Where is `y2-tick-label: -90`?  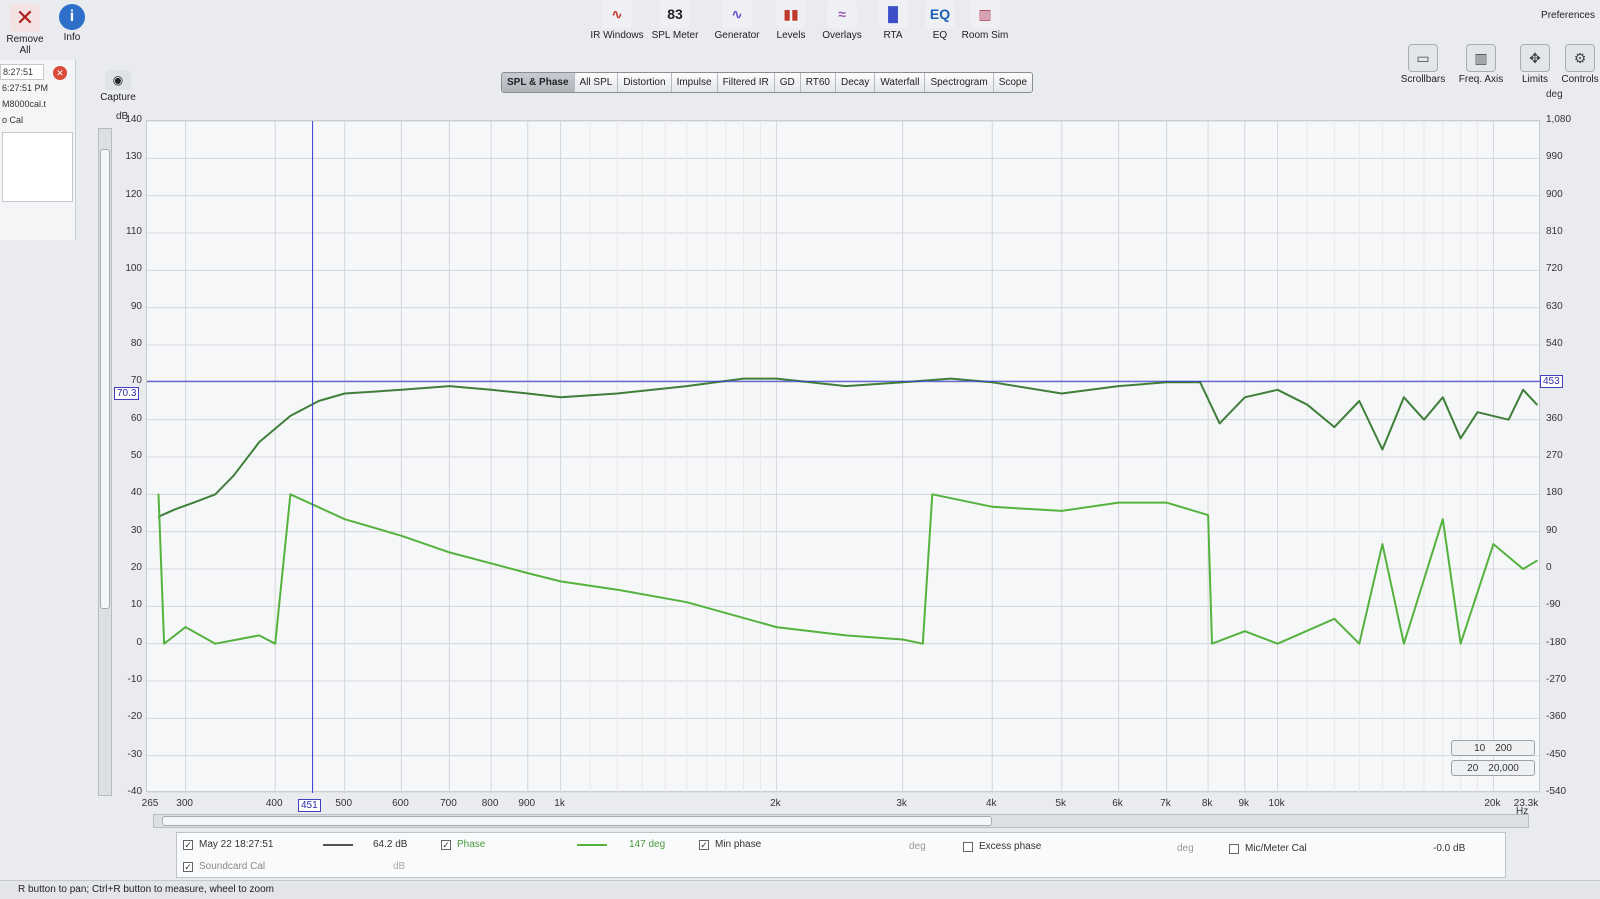 y2-tick-label: -90 is located at coordinates (1553, 605).